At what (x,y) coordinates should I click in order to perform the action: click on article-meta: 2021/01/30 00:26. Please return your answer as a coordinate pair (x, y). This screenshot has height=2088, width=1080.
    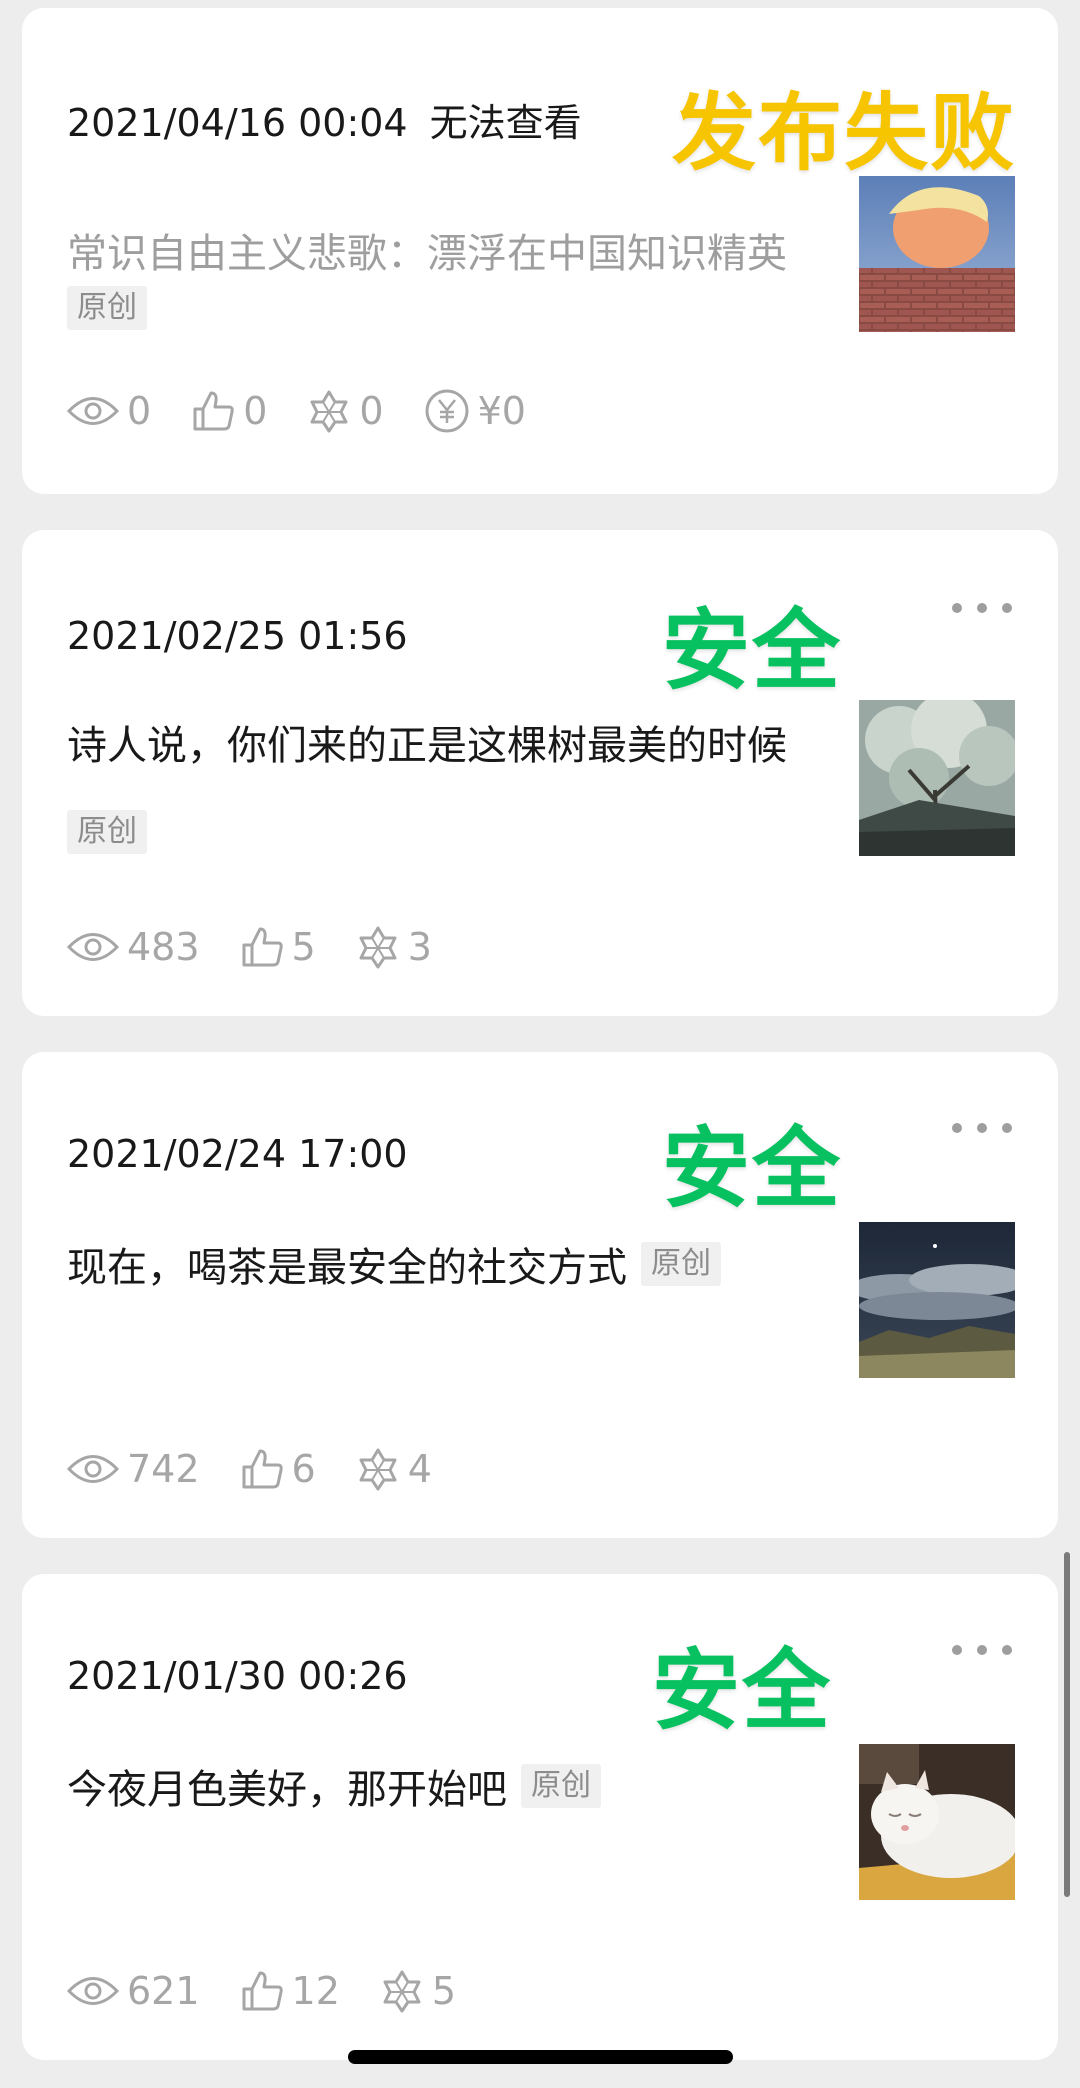
    Looking at the image, I should click on (237, 1676).